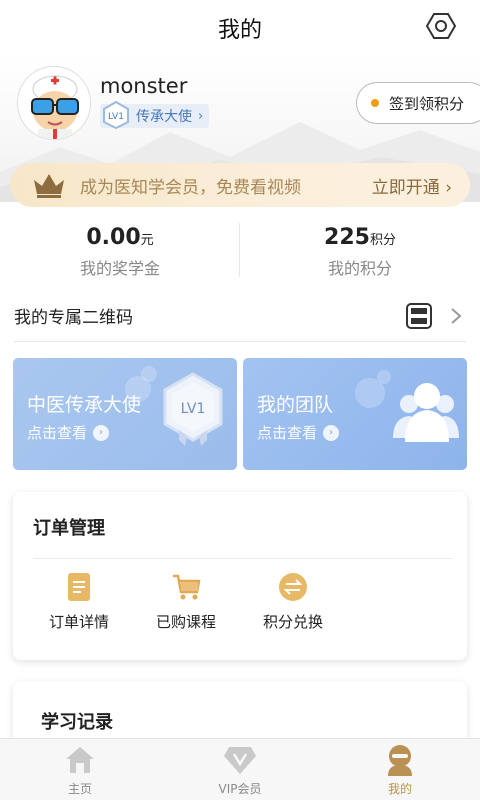 The height and width of the screenshot is (800, 480). I want to click on level-badge-text: LV1, so click(116, 117).